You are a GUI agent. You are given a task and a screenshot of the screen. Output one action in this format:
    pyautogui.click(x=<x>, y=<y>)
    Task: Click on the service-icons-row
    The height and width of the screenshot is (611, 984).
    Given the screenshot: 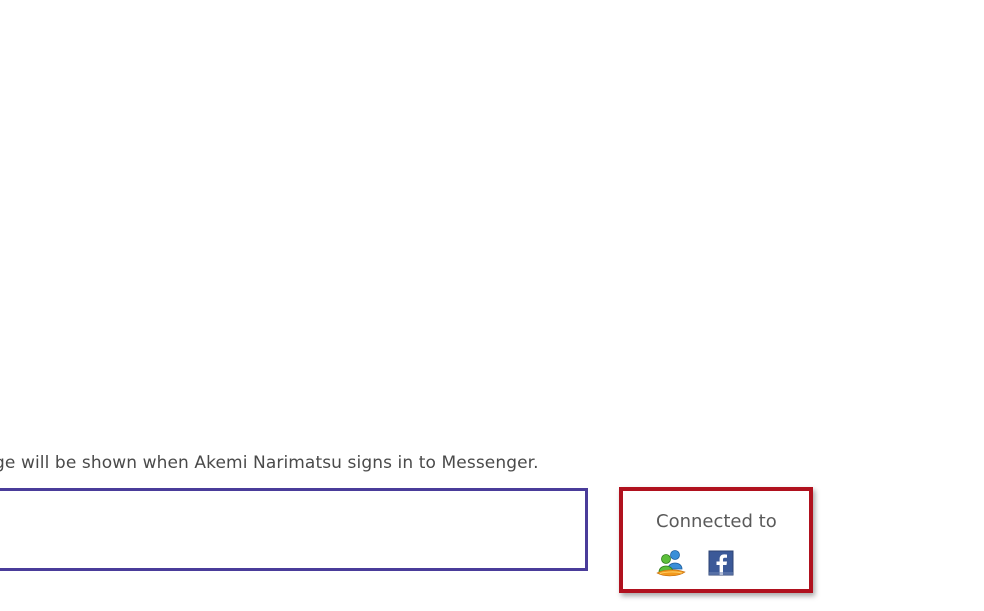 What is the action you would take?
    pyautogui.click(x=706, y=563)
    